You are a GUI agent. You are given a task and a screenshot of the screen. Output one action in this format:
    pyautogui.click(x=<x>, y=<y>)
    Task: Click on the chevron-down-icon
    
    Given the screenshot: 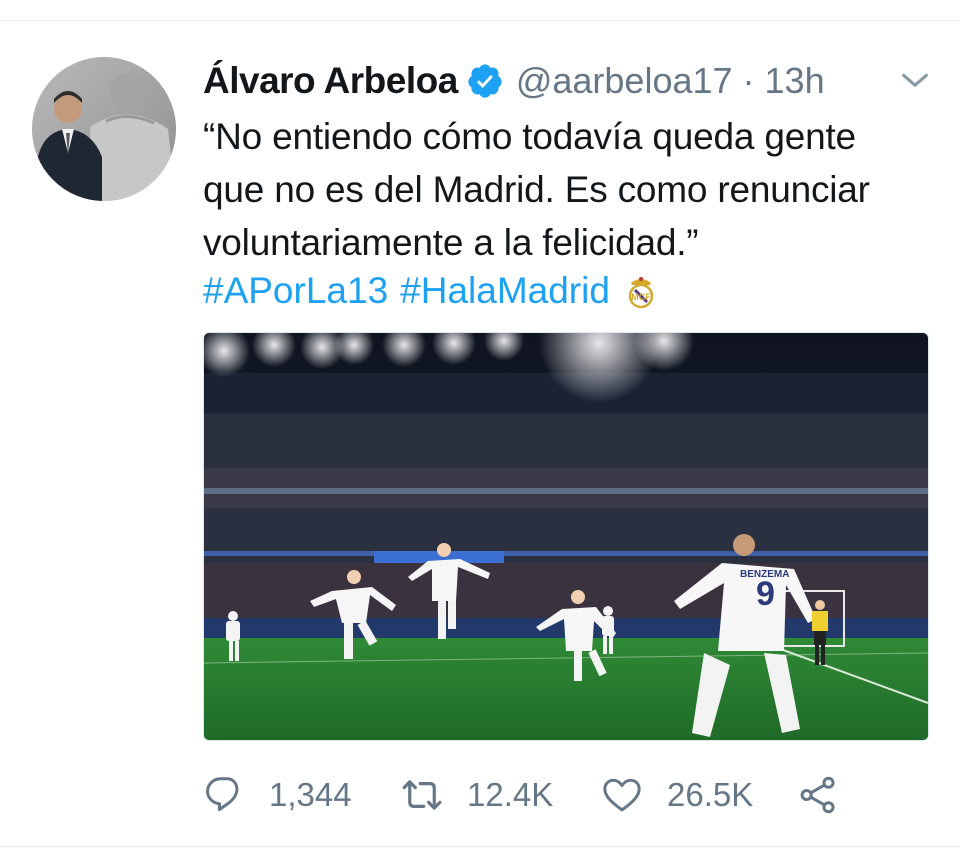 What is the action you would take?
    pyautogui.click(x=915, y=81)
    